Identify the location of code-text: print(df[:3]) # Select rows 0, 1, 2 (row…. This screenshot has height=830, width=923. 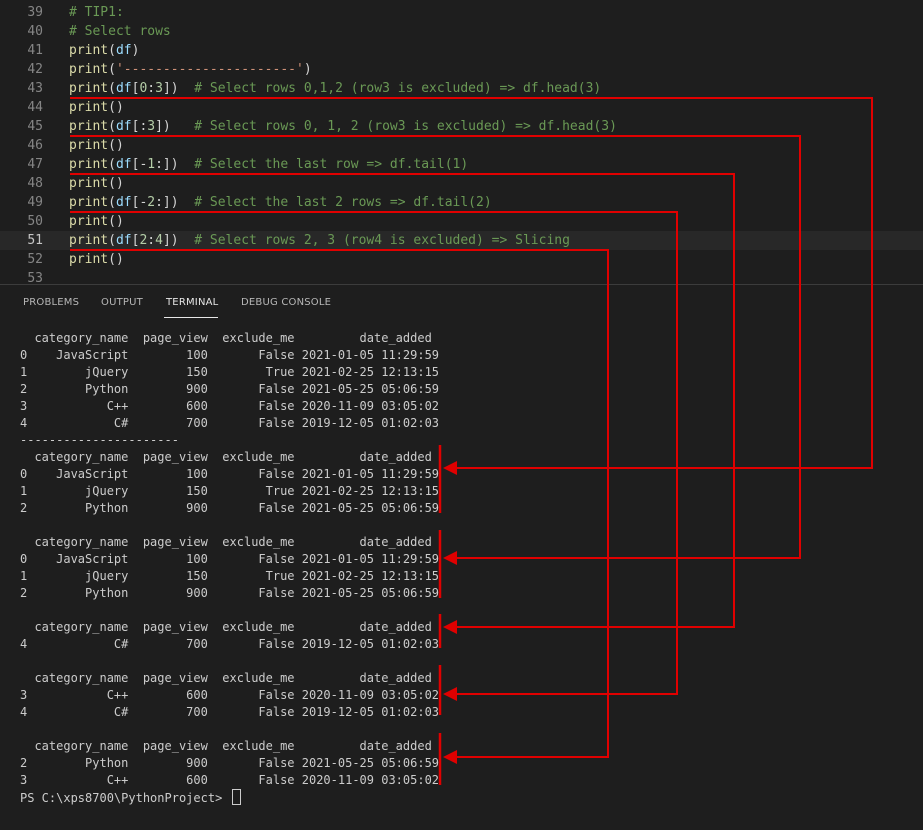
(343, 126).